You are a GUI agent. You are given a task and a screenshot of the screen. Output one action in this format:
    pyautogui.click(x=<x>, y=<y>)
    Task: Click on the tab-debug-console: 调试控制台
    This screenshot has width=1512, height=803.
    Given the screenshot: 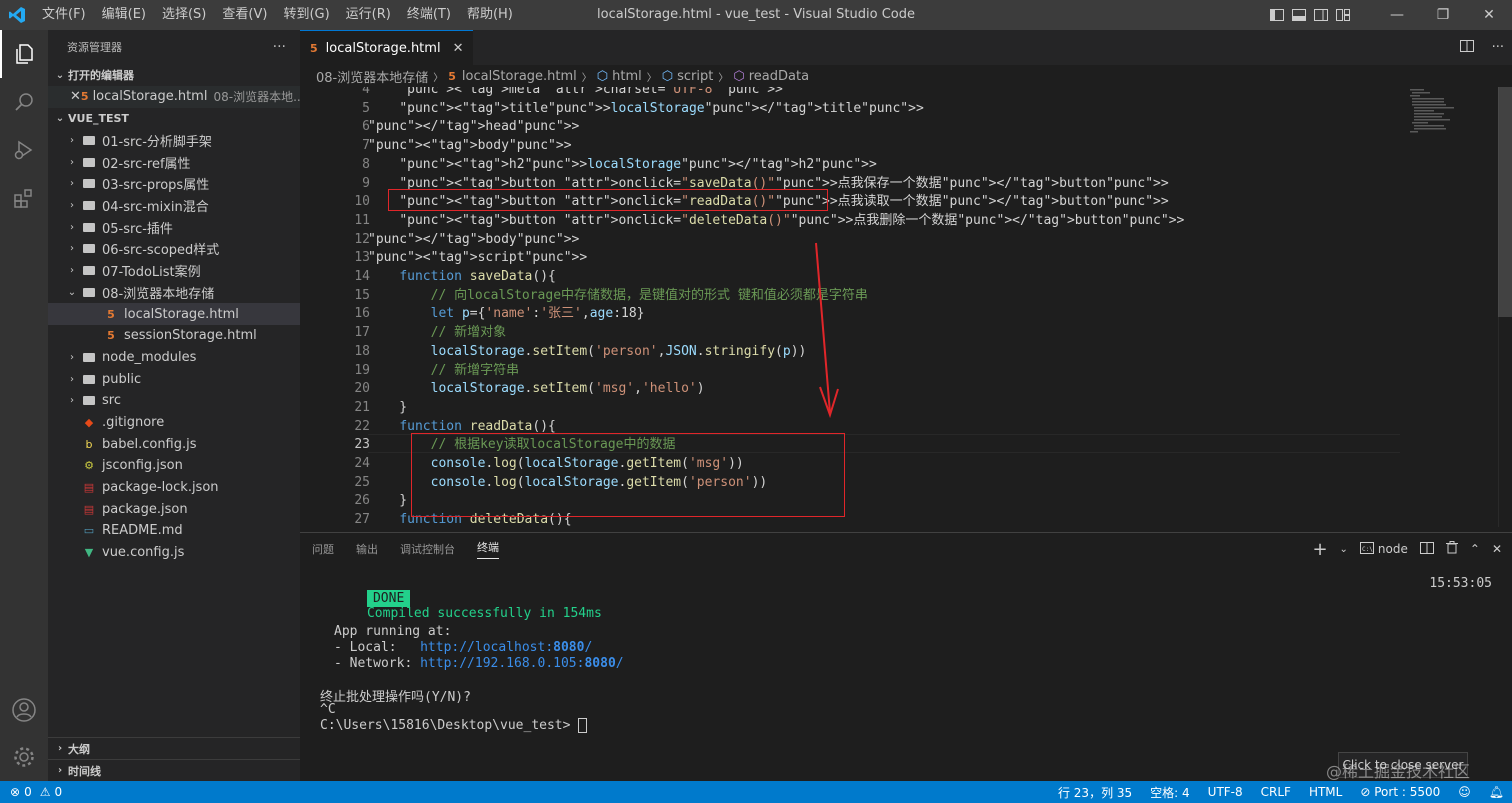 What is the action you would take?
    pyautogui.click(x=427, y=549)
    